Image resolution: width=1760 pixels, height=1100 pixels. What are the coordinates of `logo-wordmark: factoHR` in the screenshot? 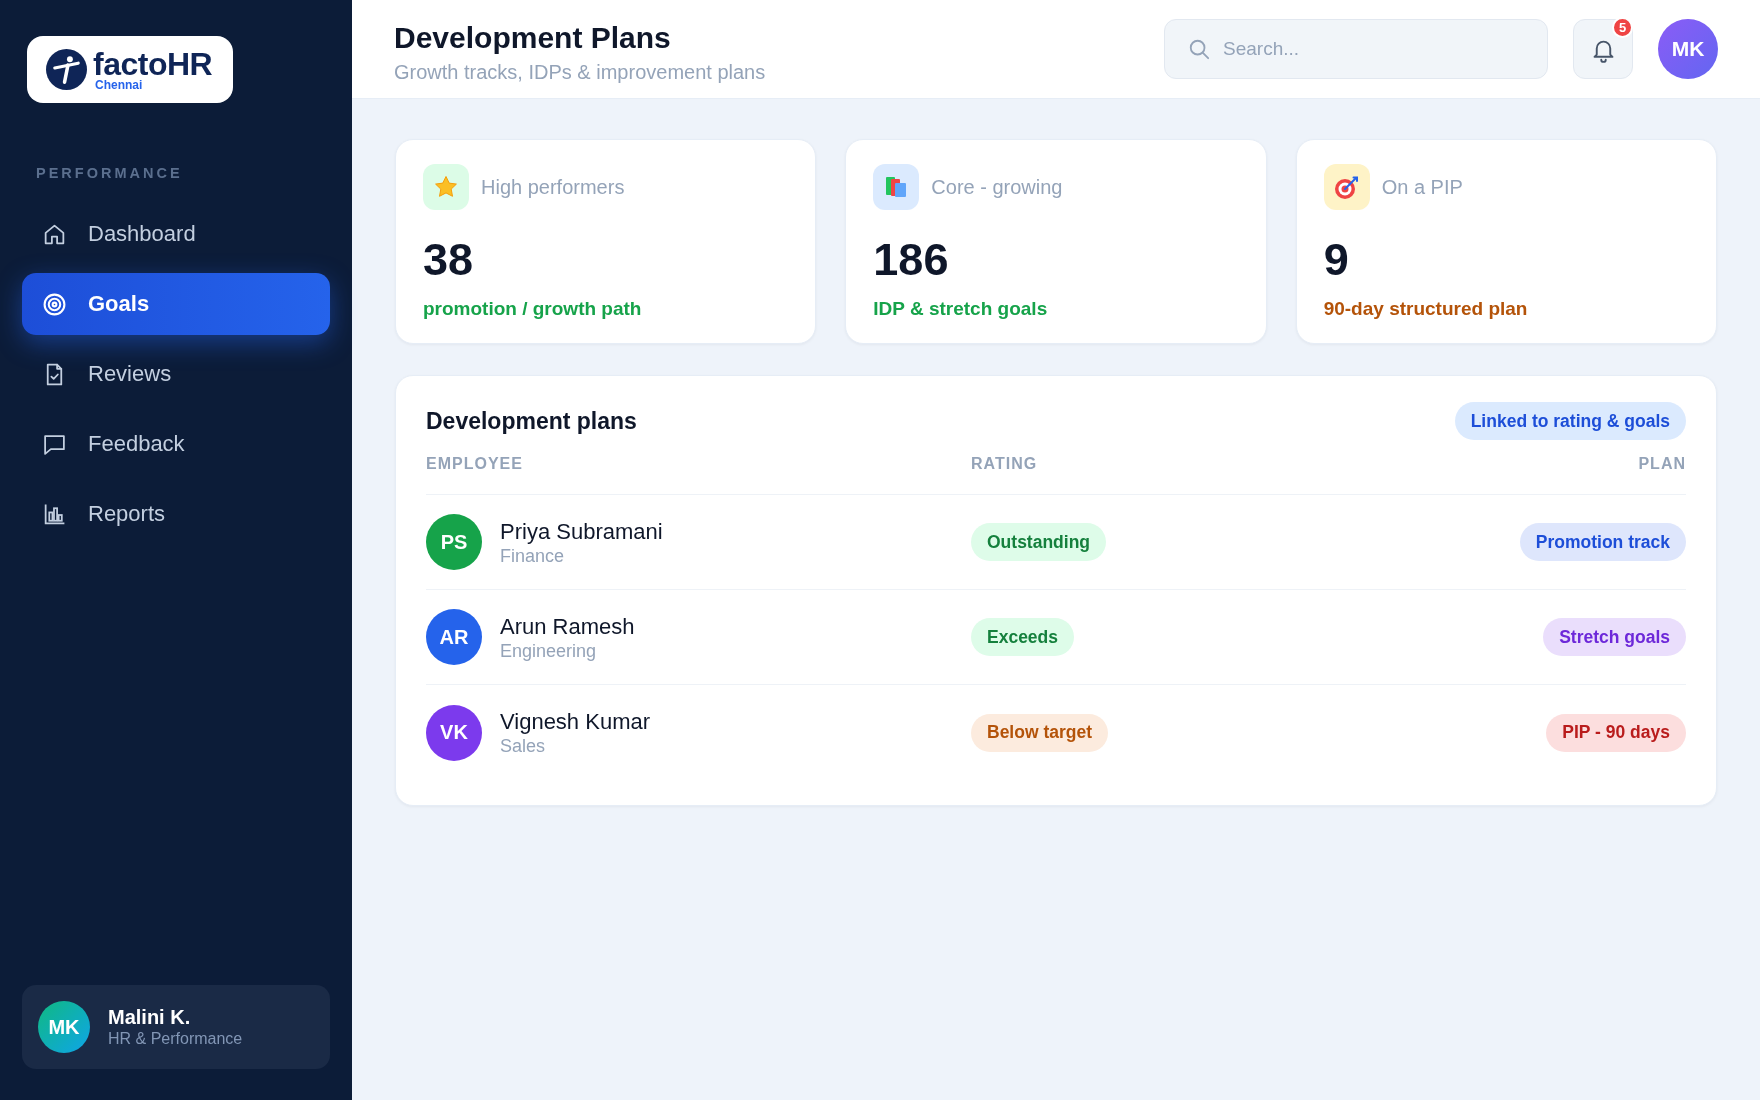 It's located at (153, 63).